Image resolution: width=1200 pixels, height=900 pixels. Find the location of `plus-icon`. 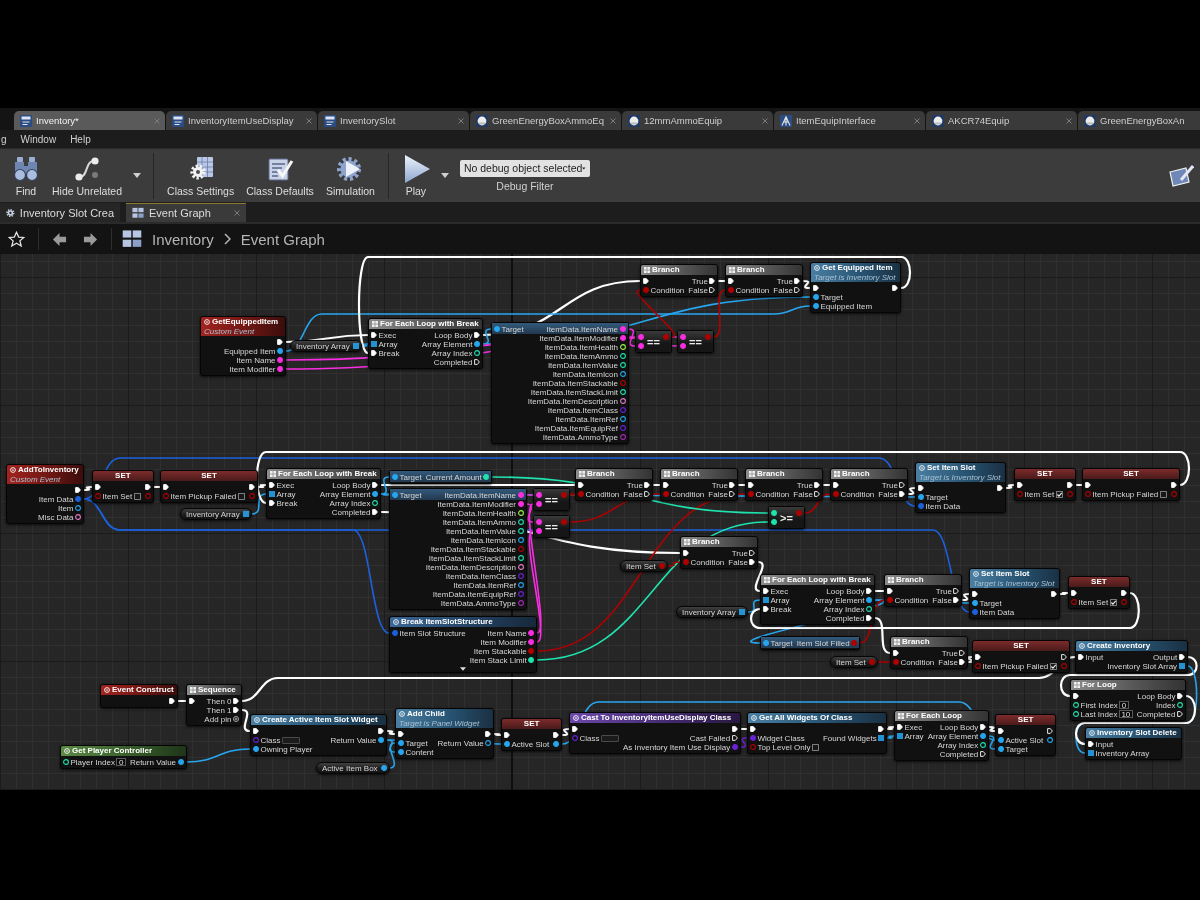

plus-icon is located at coordinates (236, 719).